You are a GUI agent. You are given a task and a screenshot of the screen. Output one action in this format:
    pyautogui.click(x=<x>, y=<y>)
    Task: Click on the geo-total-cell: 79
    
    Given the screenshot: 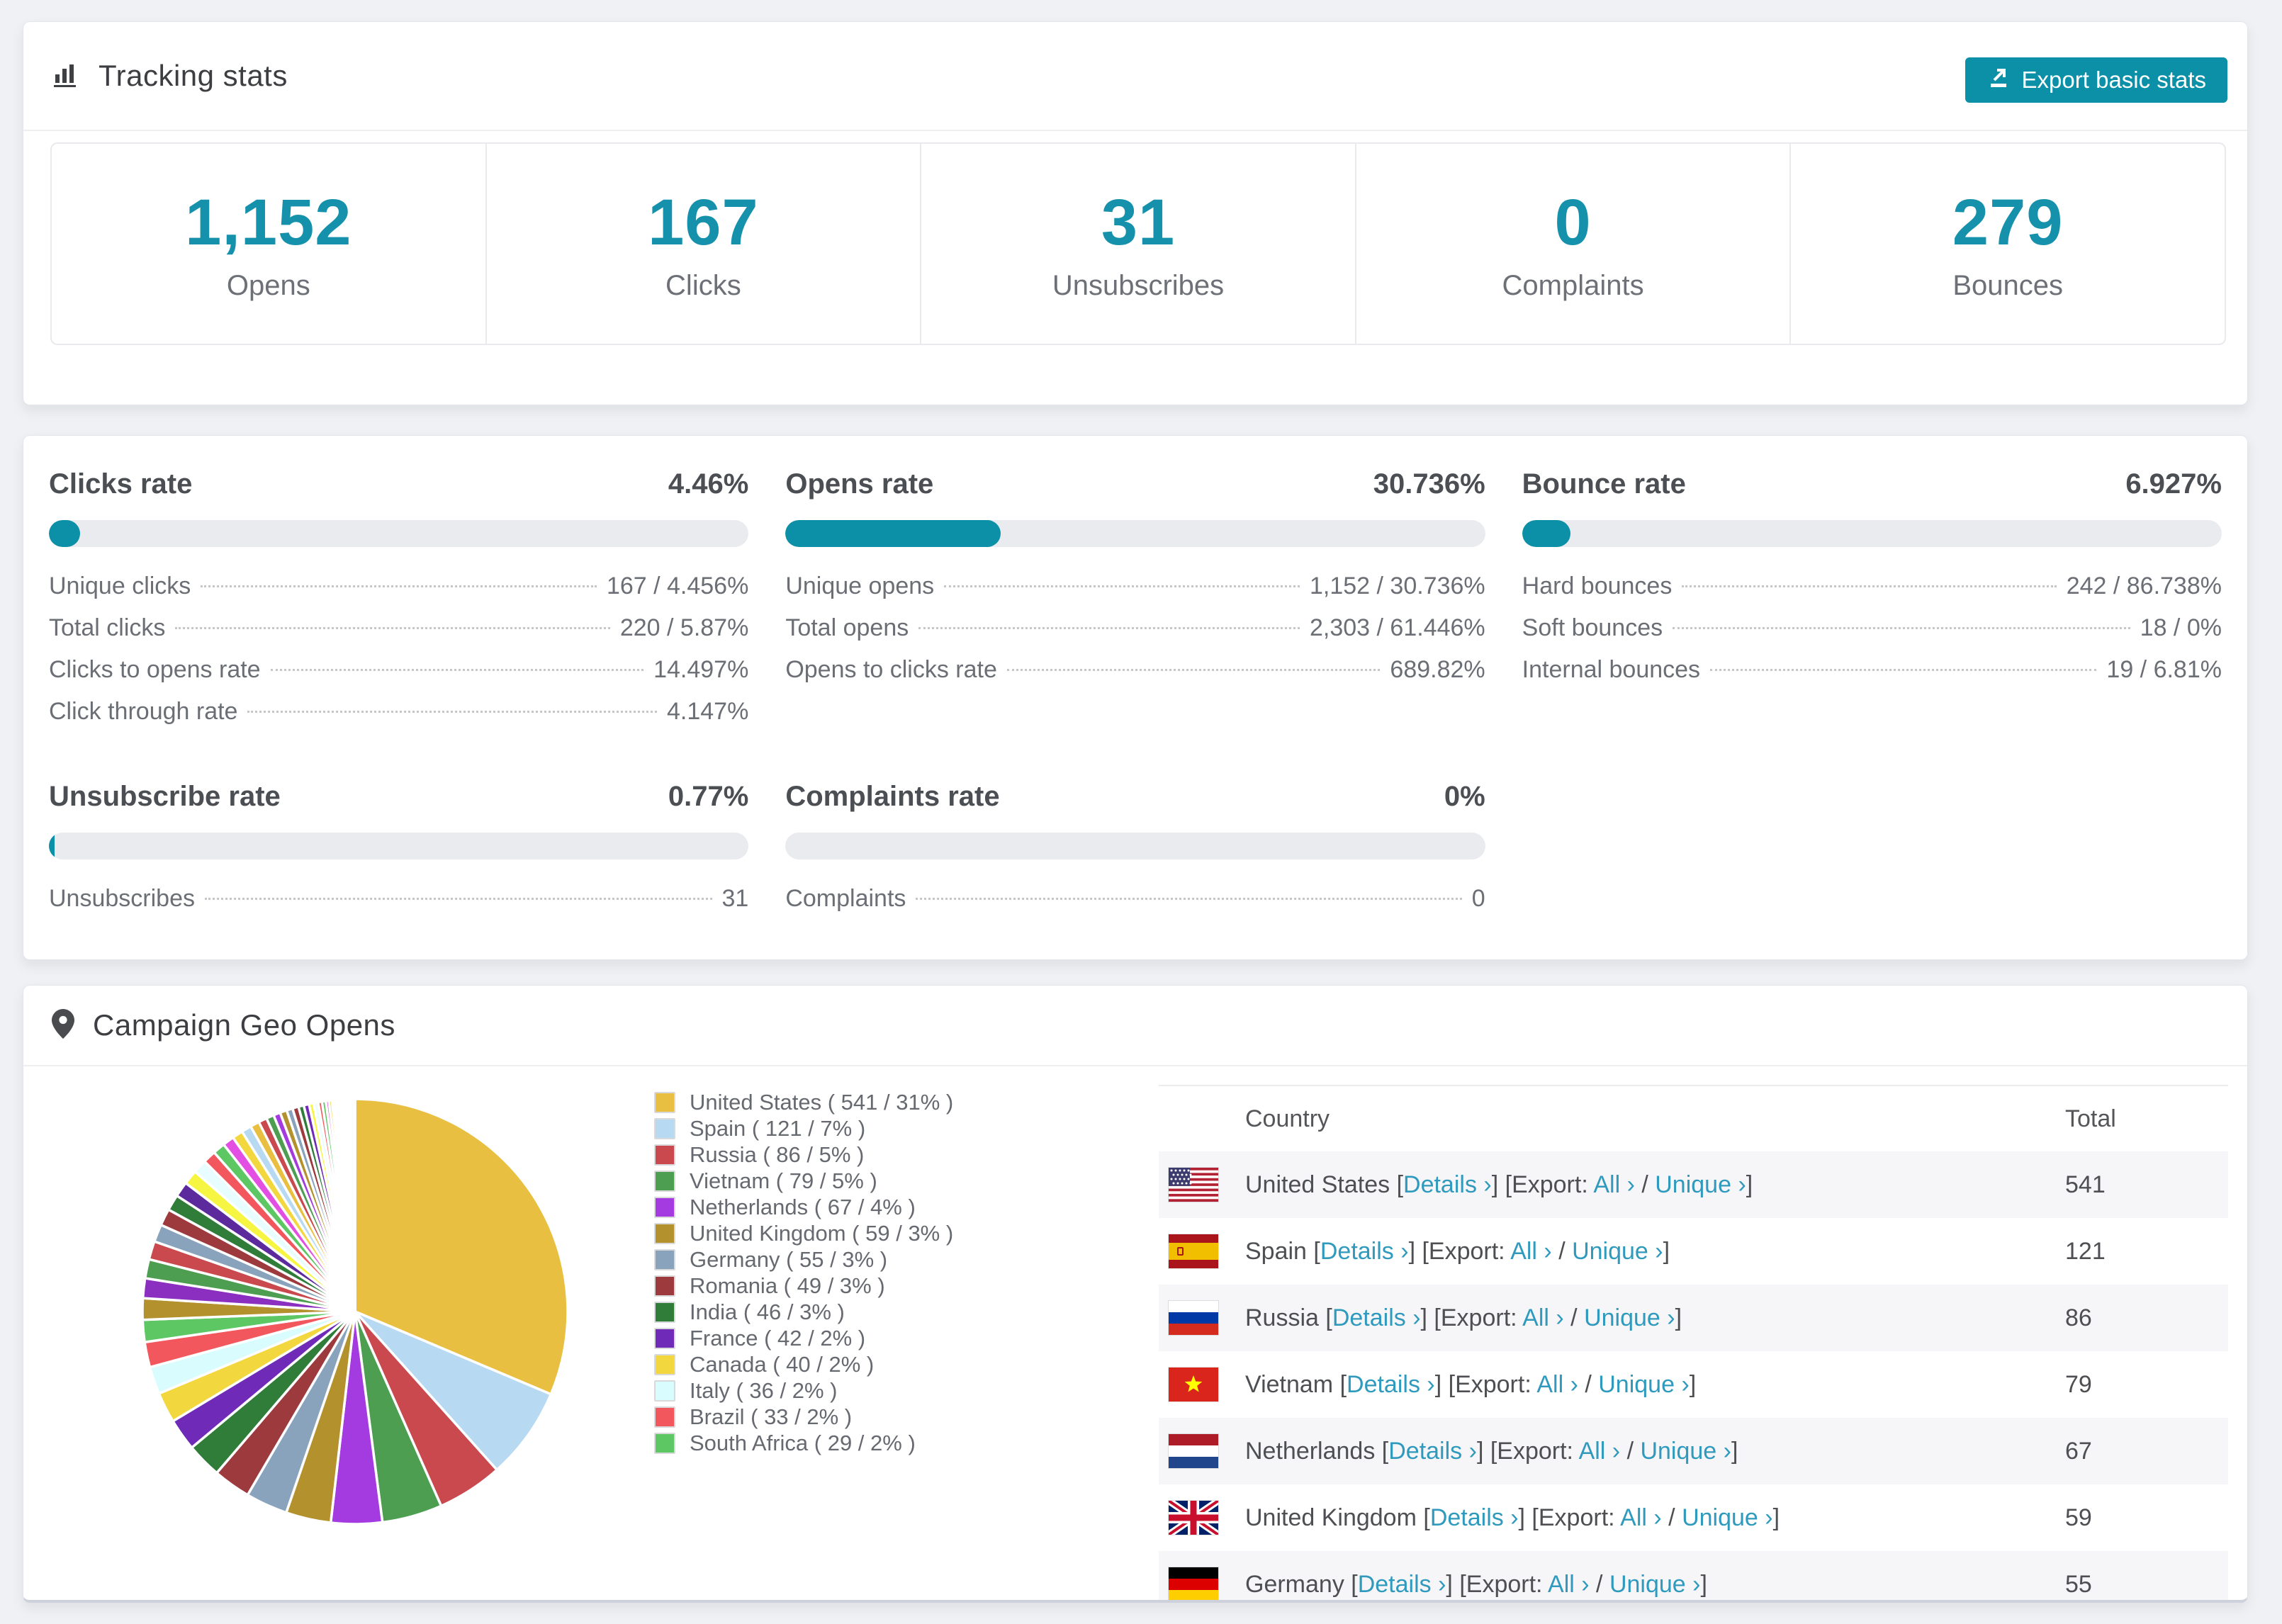 What is the action you would take?
    pyautogui.click(x=2079, y=1384)
    